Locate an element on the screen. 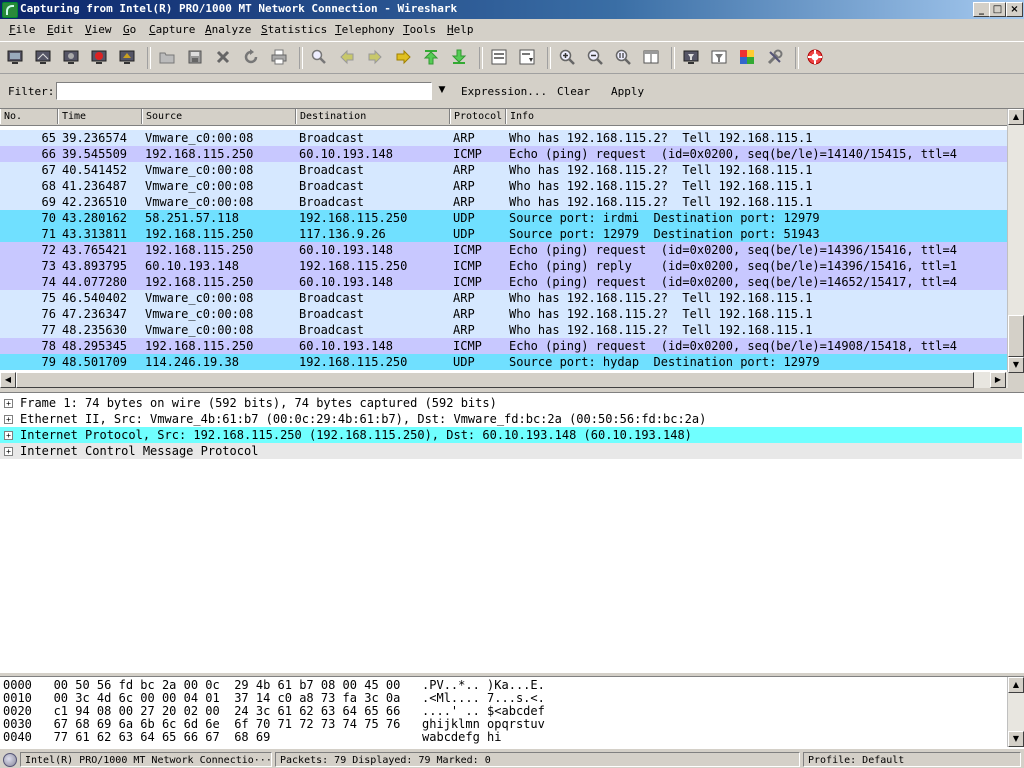  print-icon is located at coordinates (279, 57).